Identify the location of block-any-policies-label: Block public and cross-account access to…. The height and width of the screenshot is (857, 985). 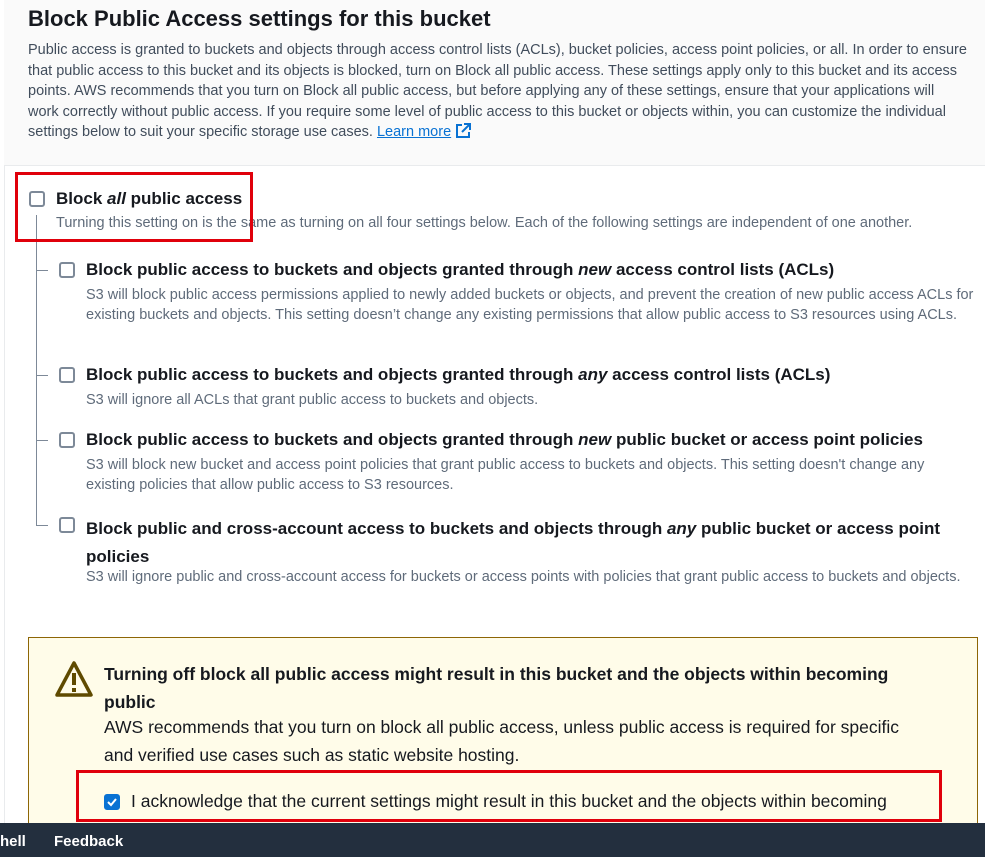
(526, 543).